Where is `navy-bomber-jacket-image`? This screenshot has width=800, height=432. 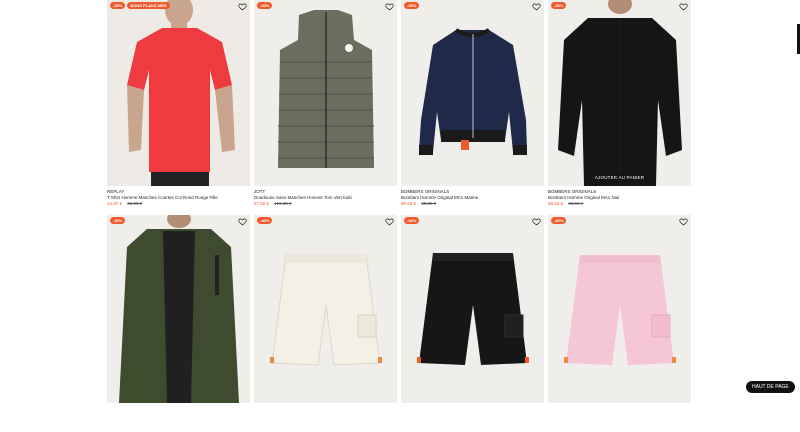
navy-bomber-jacket-image is located at coordinates (473, 91).